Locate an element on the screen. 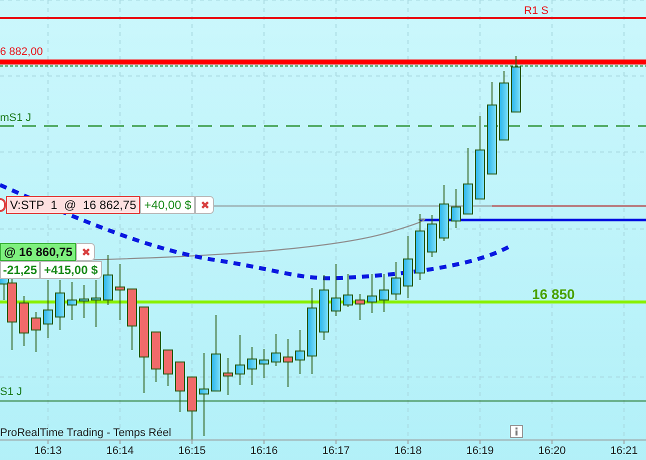 The height and width of the screenshot is (460, 646). level-label: 16 850 is located at coordinates (553, 294).